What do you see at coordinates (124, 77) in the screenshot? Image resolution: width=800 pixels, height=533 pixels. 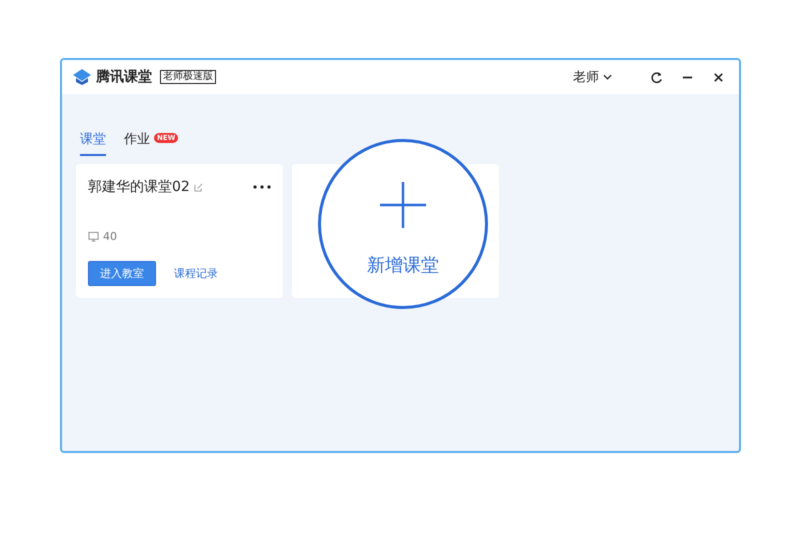 I see `app-name: 腾讯课堂` at bounding box center [124, 77].